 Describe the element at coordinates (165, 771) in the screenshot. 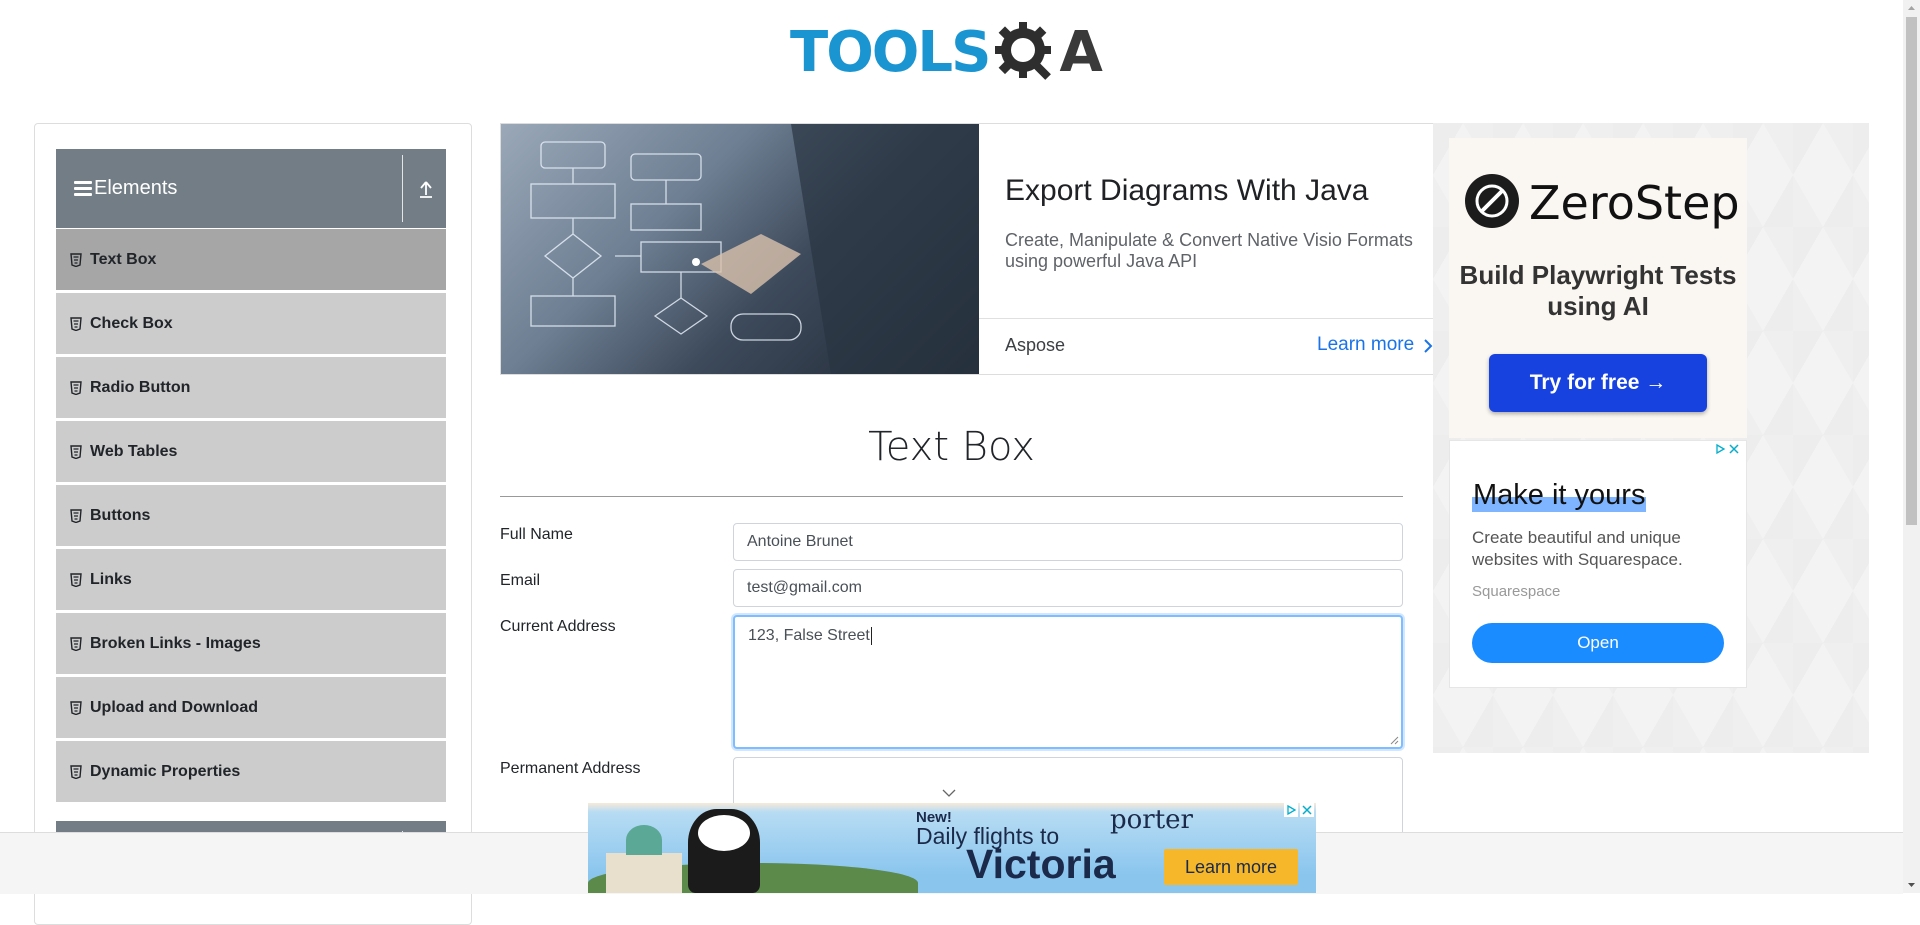

I see `sidebar-item-label: Dynamic Properties` at that location.